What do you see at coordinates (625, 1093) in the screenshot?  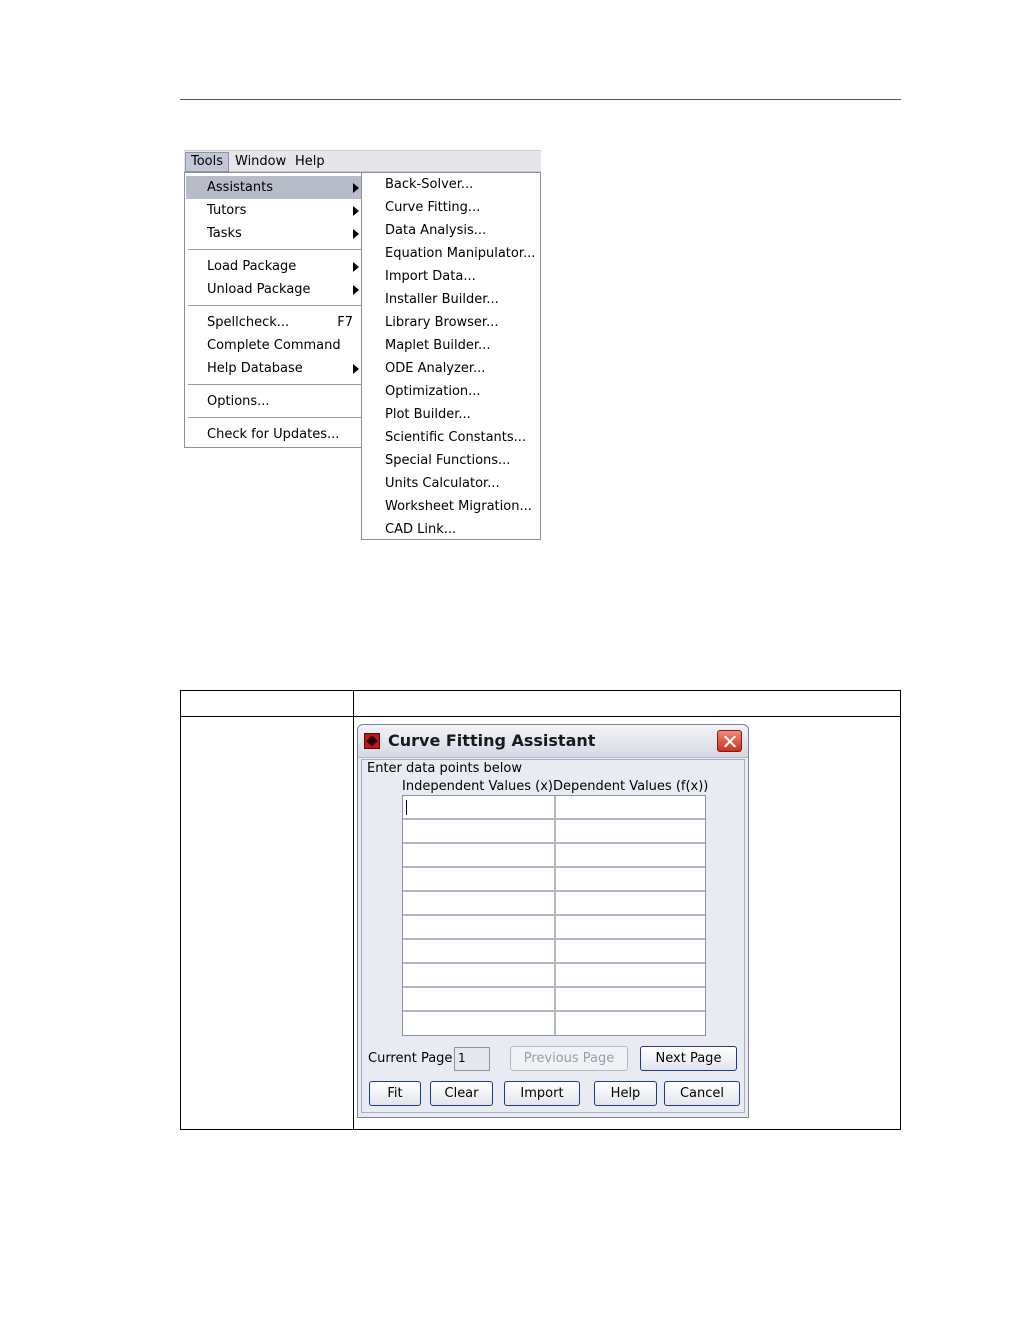 I see `help-button: Help` at bounding box center [625, 1093].